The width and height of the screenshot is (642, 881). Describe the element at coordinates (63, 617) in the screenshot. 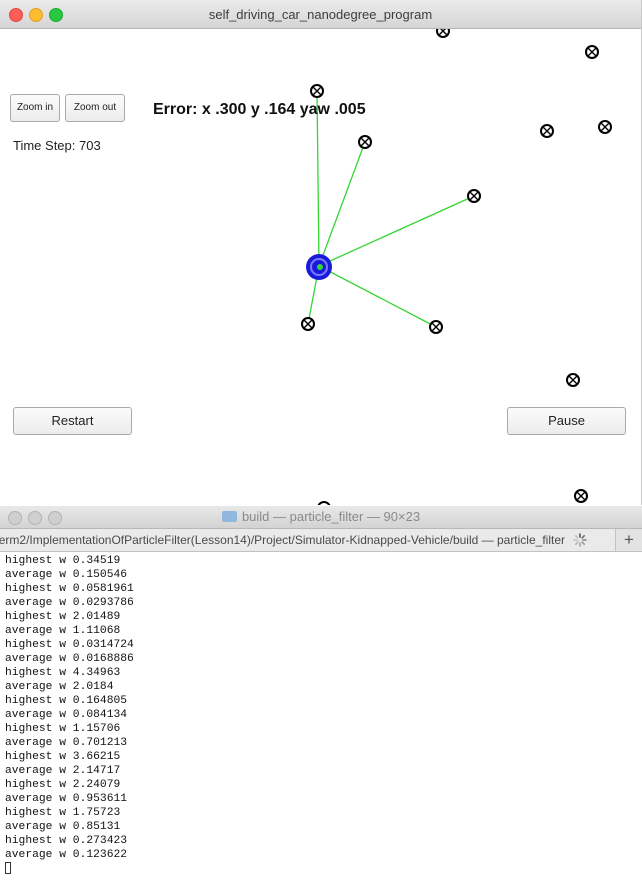

I see `terminal-line: highest w 2.01489` at that location.